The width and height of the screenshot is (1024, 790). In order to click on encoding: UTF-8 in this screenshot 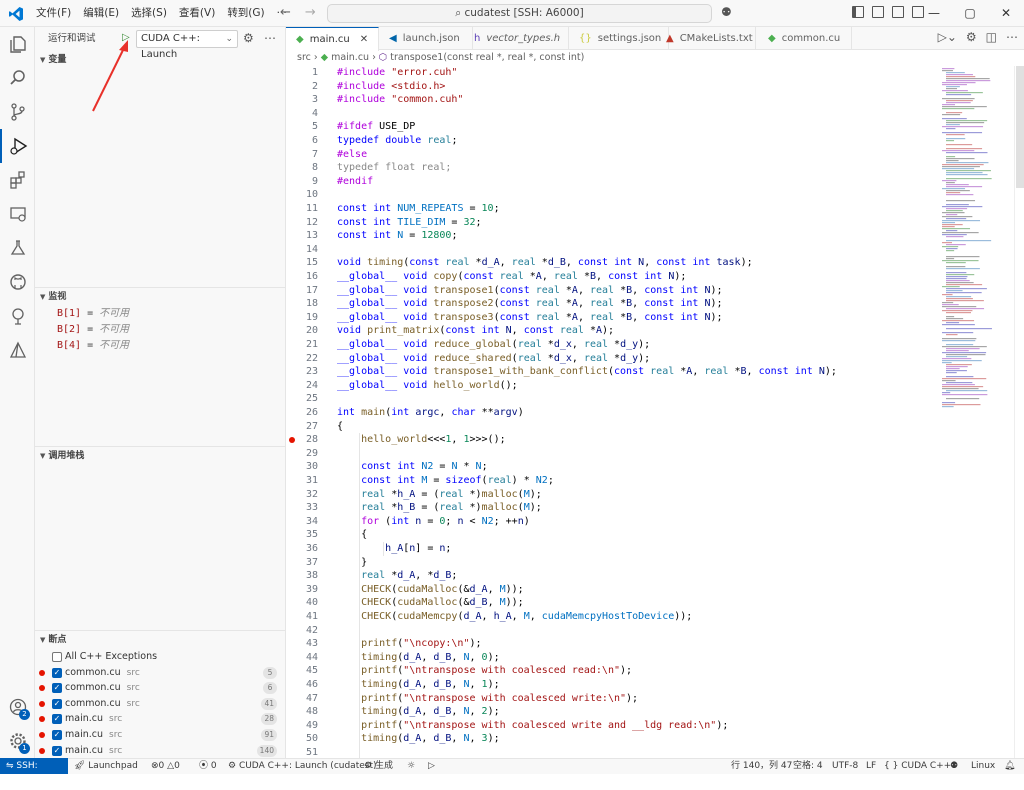, I will do `click(845, 766)`.